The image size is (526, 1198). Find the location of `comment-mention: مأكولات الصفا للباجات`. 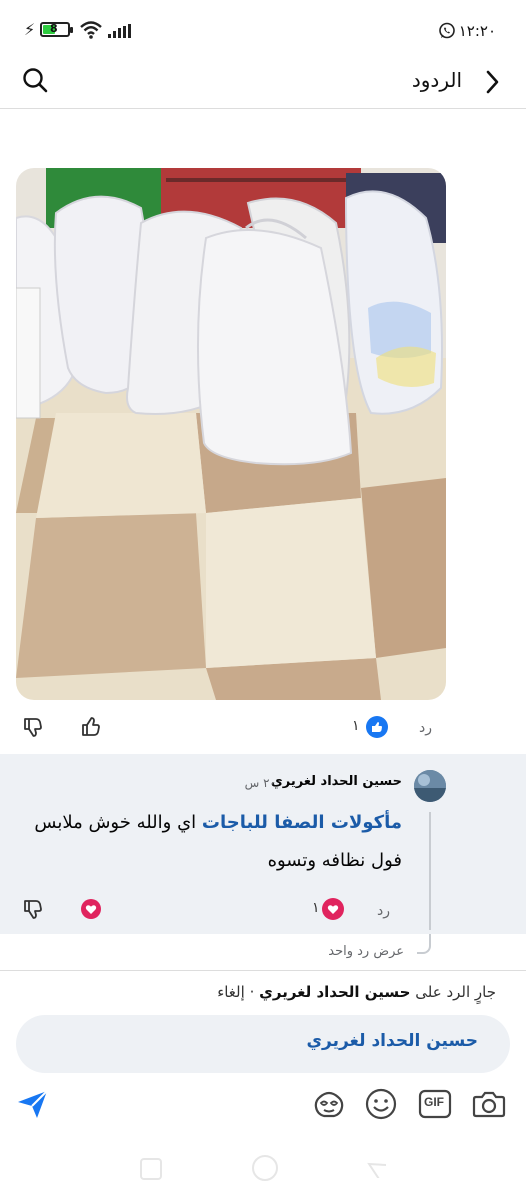

comment-mention: مأكولات الصفا للباجات is located at coordinates (302, 822).